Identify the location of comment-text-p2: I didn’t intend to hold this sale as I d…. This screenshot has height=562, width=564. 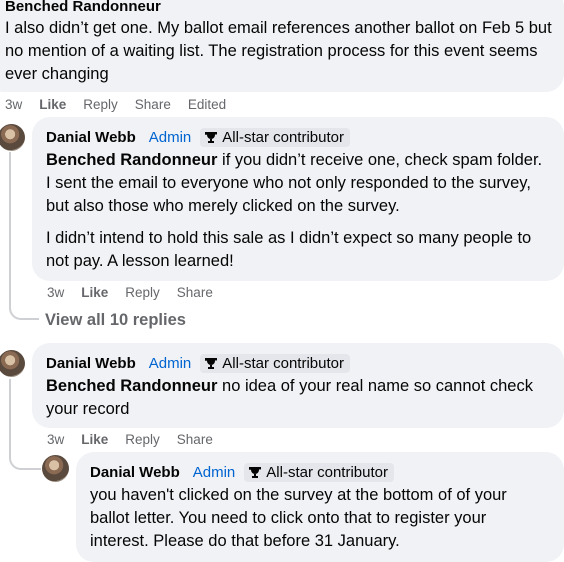
(289, 249).